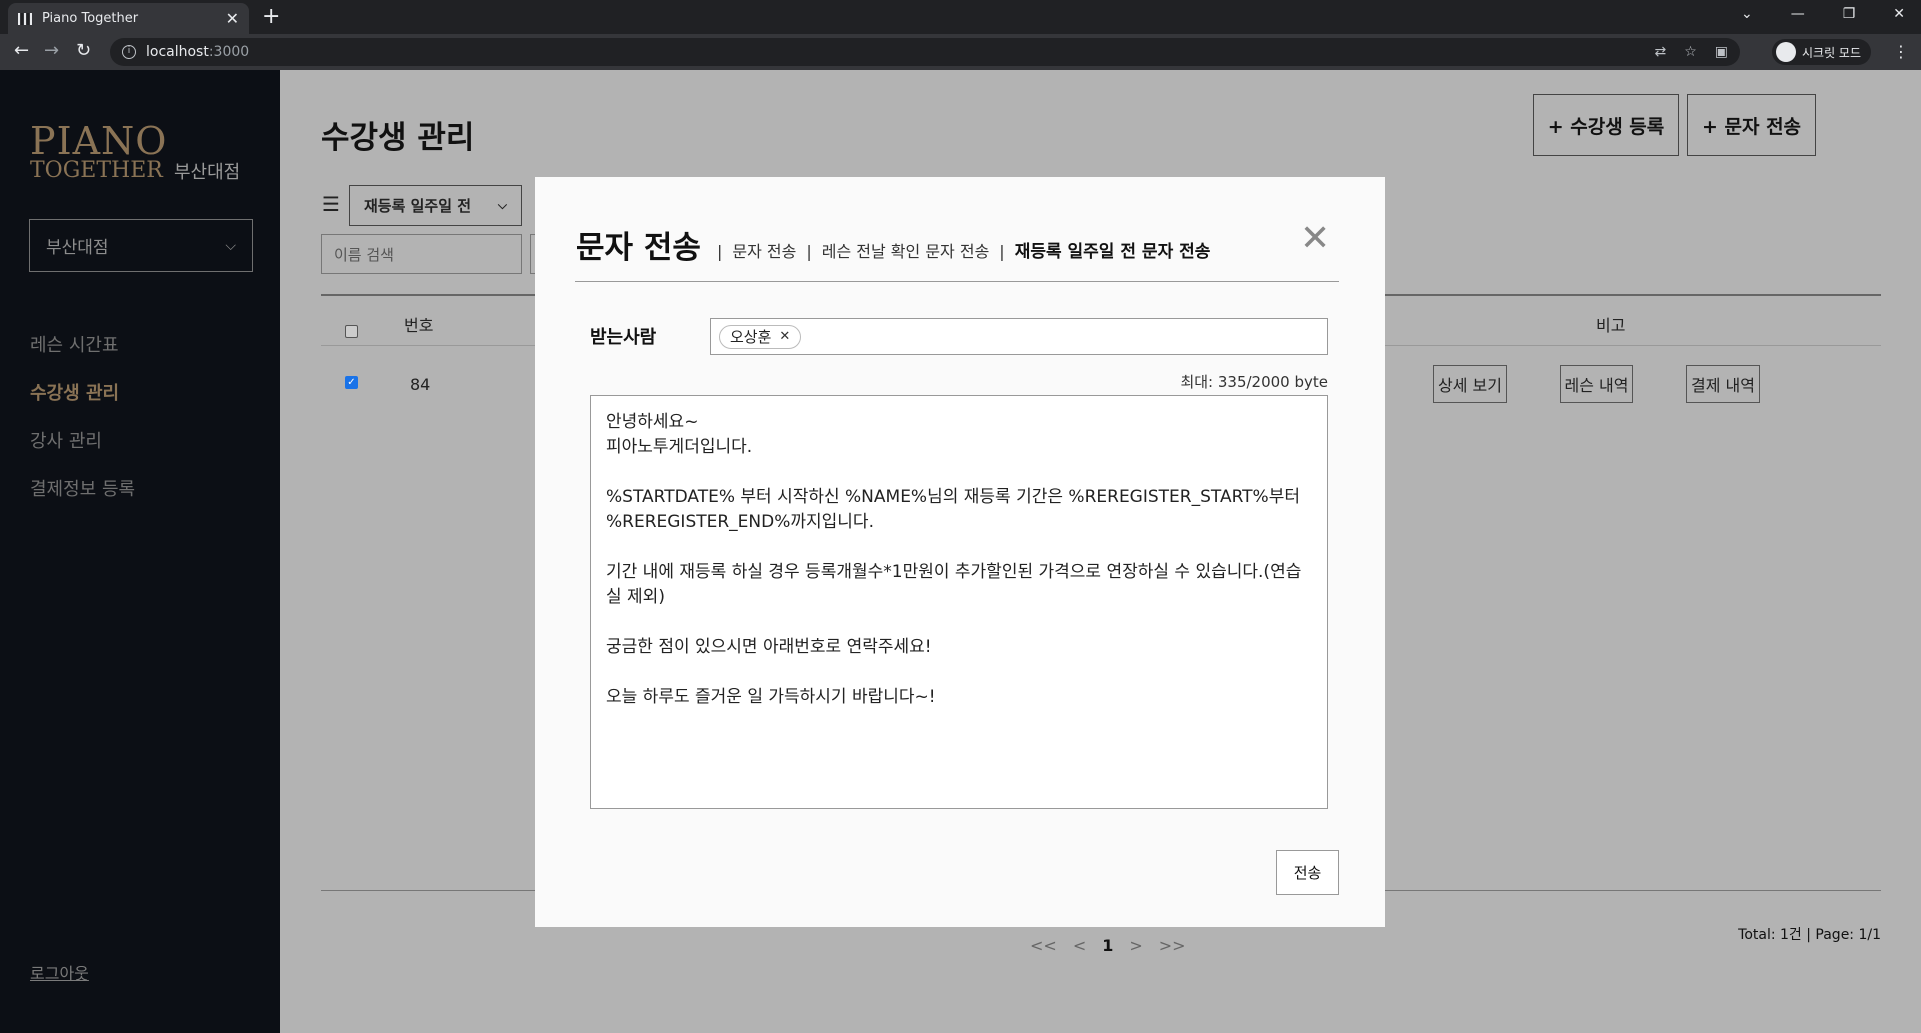  What do you see at coordinates (141, 245) in the screenshot?
I see `branch-select: 부산대점 ⌵` at bounding box center [141, 245].